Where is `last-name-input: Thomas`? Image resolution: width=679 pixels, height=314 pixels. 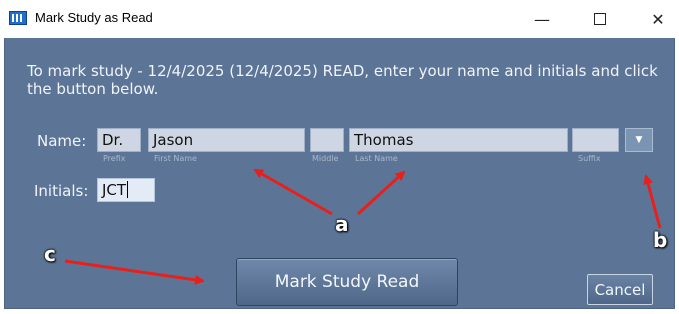 last-name-input: Thomas is located at coordinates (458, 140).